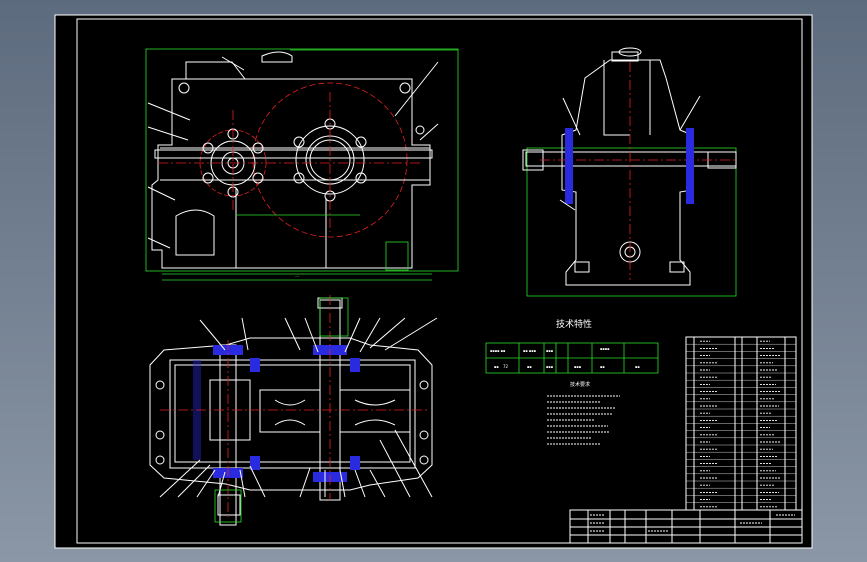 The width and height of the screenshot is (867, 562). Describe the element at coordinates (690, 166) in the screenshot. I see `side-bearing-right` at that location.